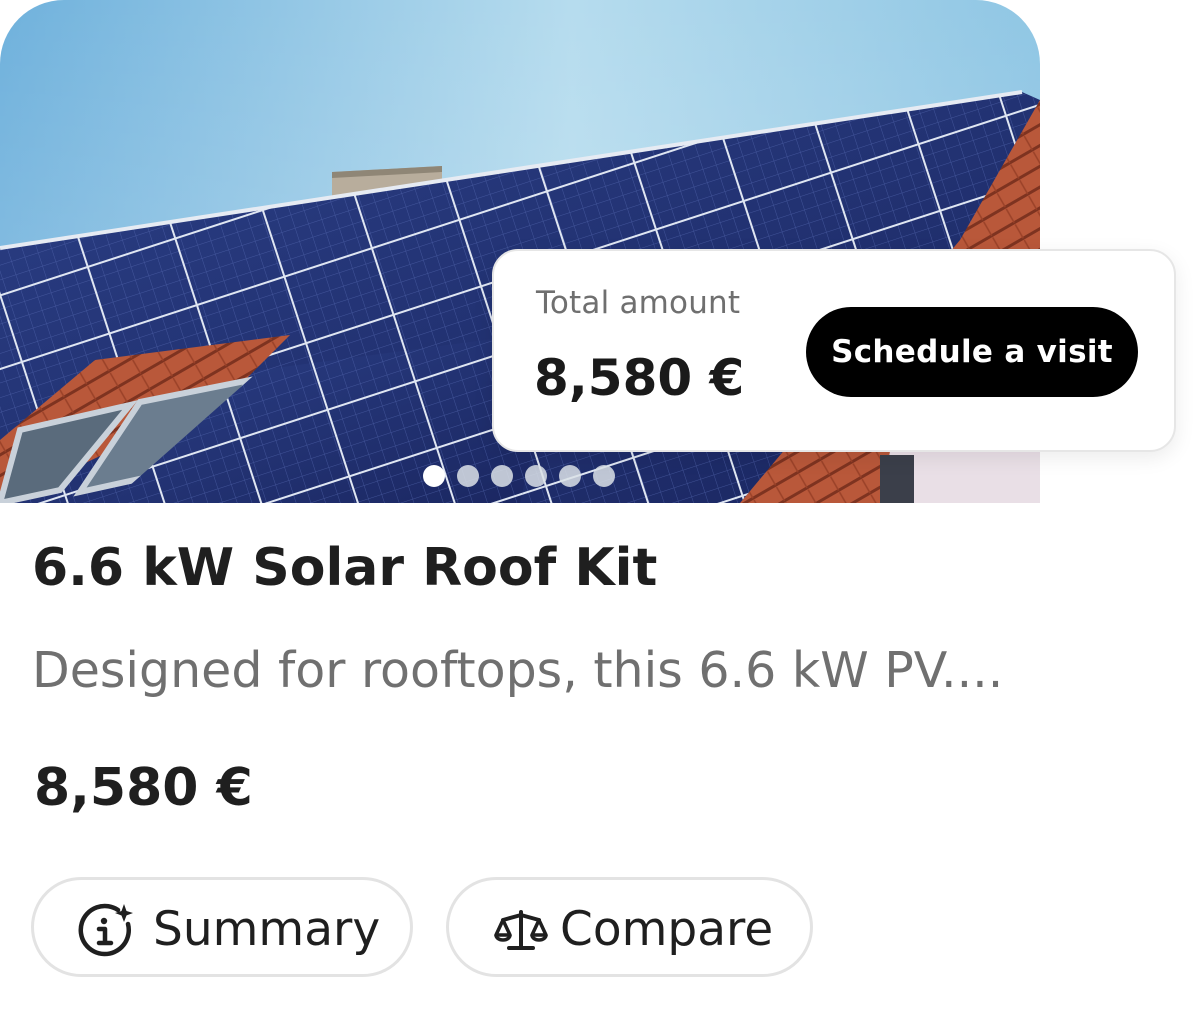  Describe the element at coordinates (521, 930) in the screenshot. I see `scale-balance-icon` at that location.